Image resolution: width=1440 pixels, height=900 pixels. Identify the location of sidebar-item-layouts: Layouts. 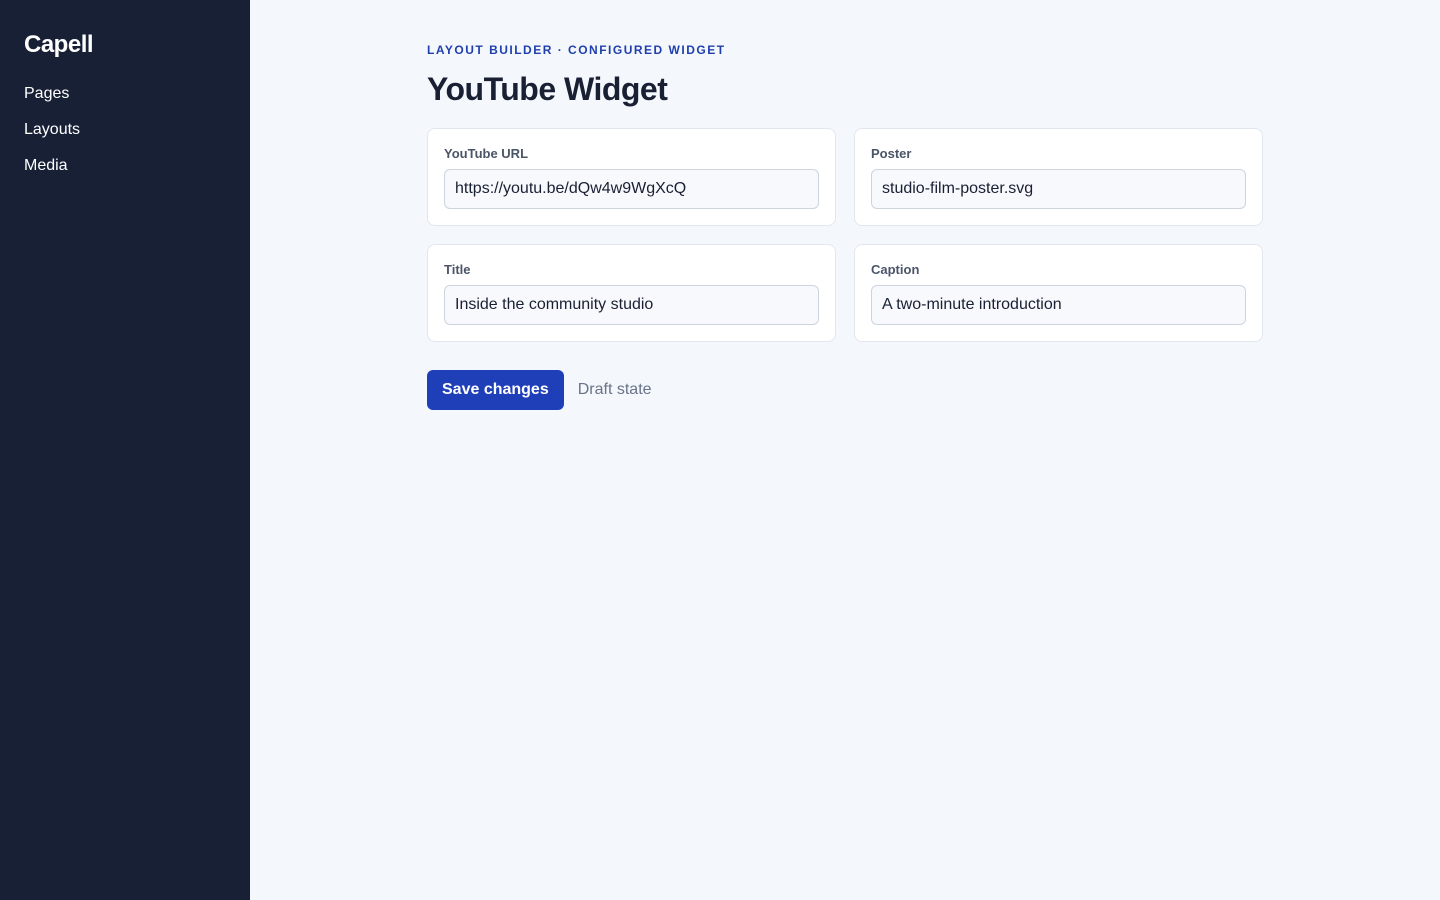
(125, 130).